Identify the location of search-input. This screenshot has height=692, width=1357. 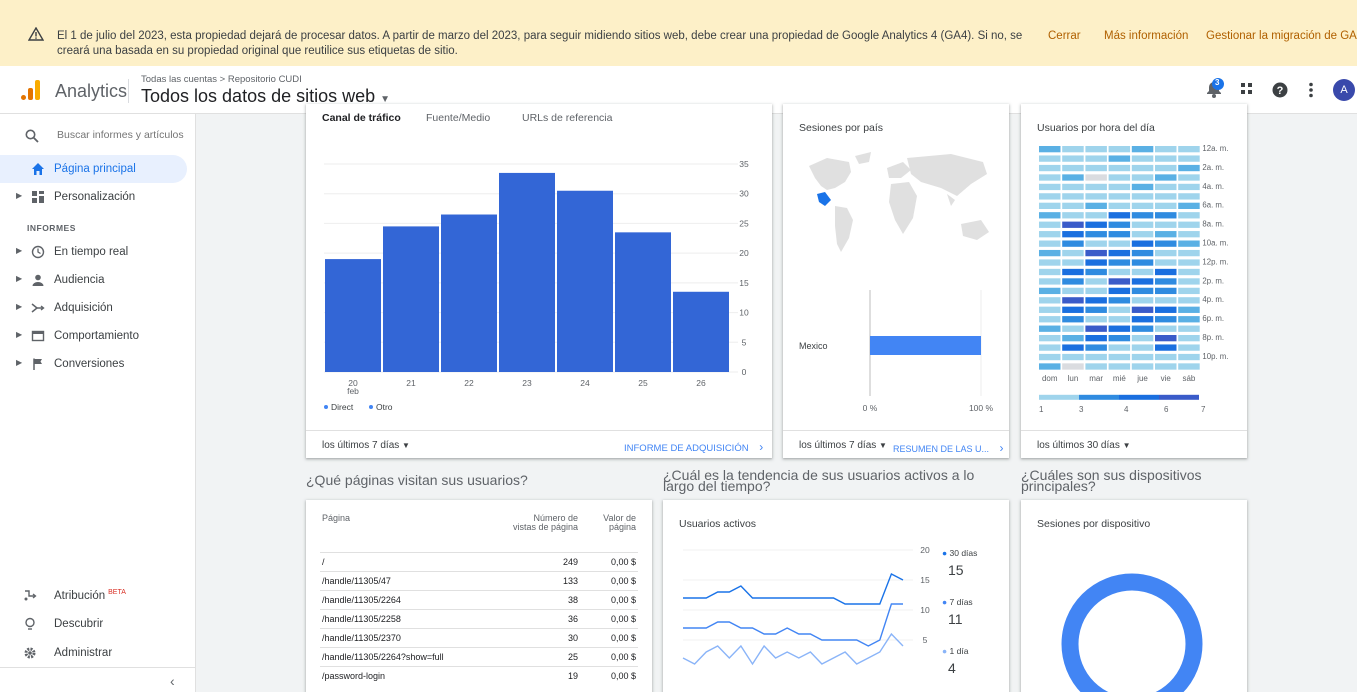
(122, 135).